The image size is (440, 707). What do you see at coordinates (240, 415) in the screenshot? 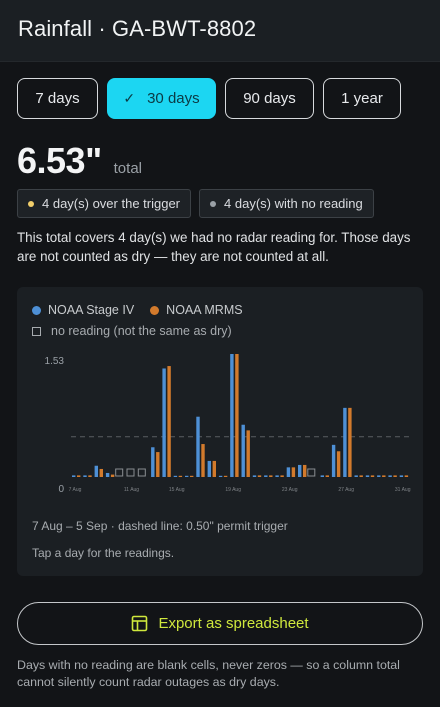
I see `chart-bars` at bounding box center [240, 415].